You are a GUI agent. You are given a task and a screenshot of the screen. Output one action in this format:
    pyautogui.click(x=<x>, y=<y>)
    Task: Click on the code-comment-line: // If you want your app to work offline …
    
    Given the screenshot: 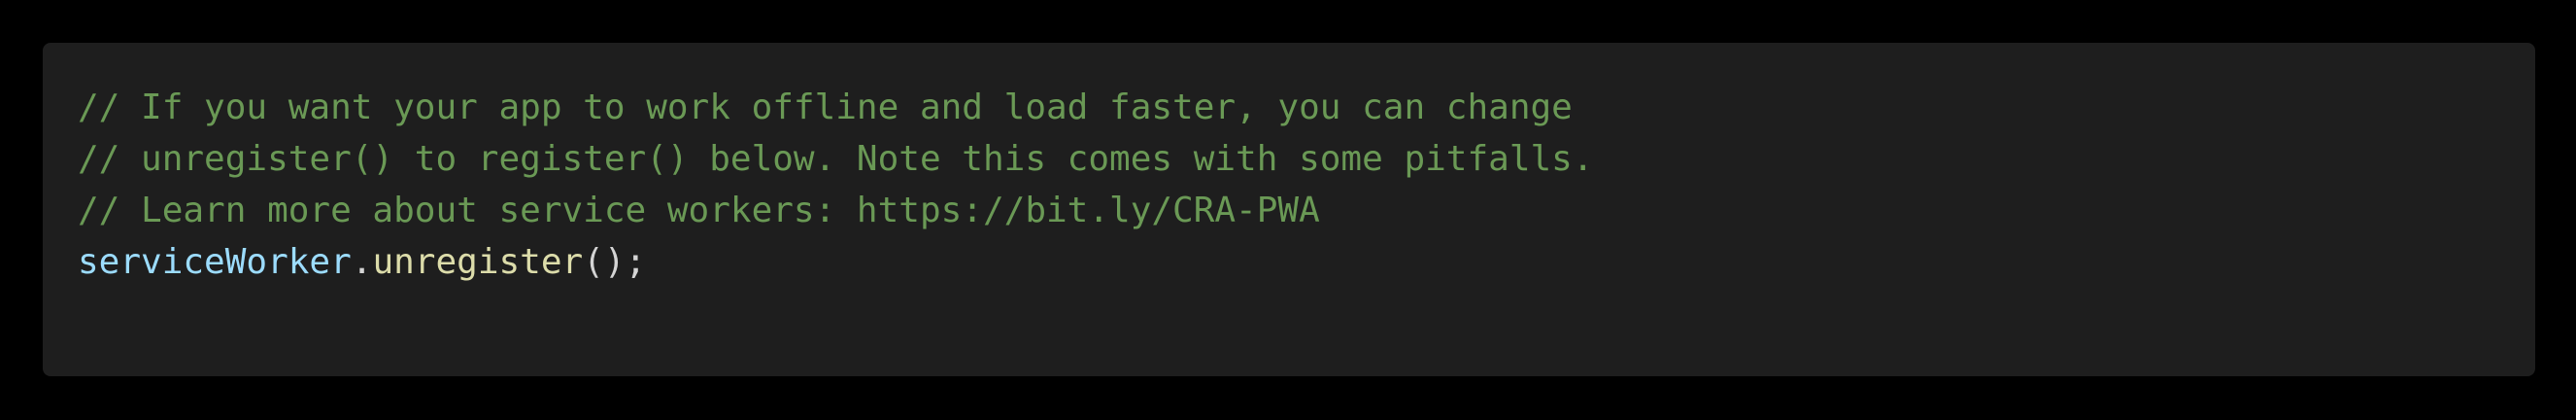 What is the action you would take?
    pyautogui.click(x=825, y=107)
    